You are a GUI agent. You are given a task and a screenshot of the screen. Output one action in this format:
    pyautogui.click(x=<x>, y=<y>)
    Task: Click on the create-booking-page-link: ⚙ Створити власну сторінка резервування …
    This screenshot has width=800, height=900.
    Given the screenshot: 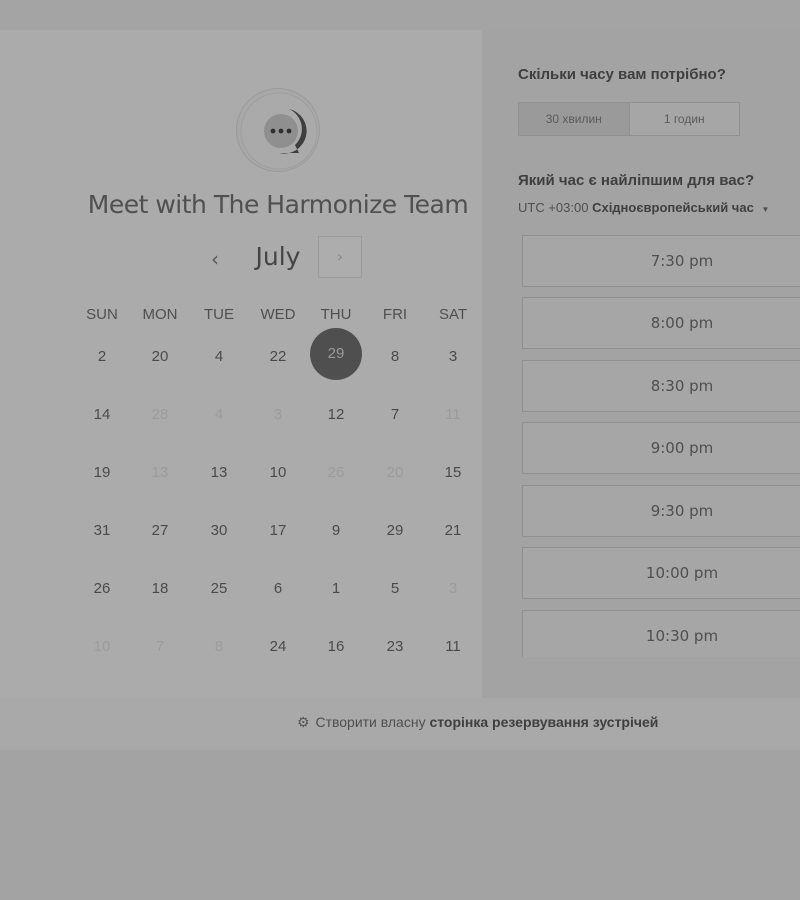 What is the action you would take?
    pyautogui.click(x=477, y=722)
    